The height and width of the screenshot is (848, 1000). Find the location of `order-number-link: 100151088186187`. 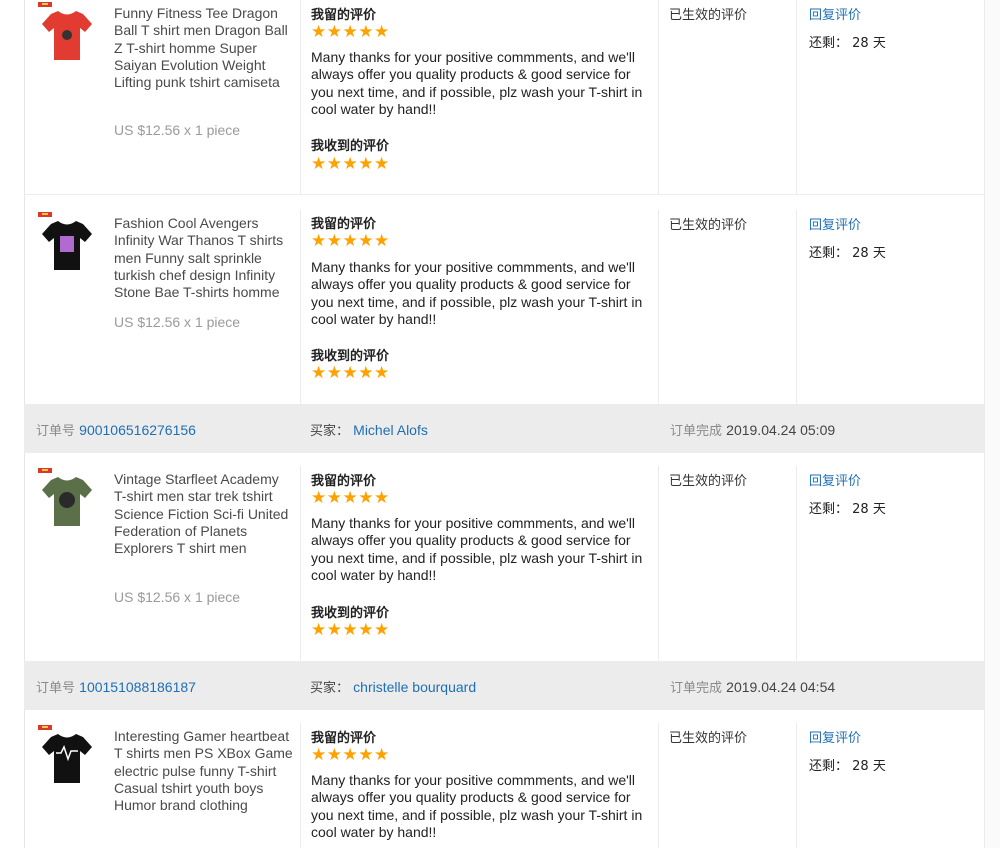

order-number-link: 100151088186187 is located at coordinates (137, 687).